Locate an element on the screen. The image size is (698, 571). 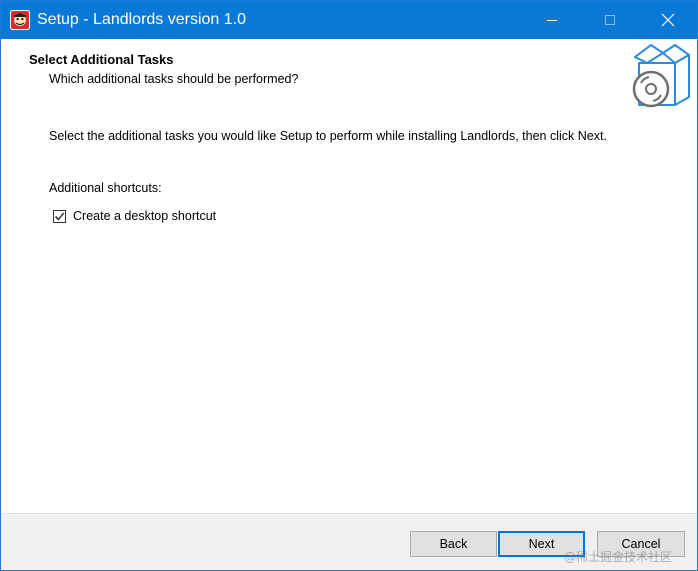
watermark-text: @稀土掘金技术社区 is located at coordinates (618, 557).